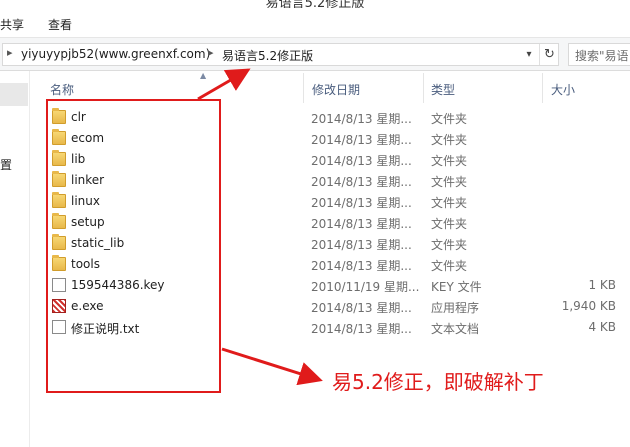 The image size is (630, 447). What do you see at coordinates (456, 287) in the screenshot?
I see `file-type: KEY 文件` at bounding box center [456, 287].